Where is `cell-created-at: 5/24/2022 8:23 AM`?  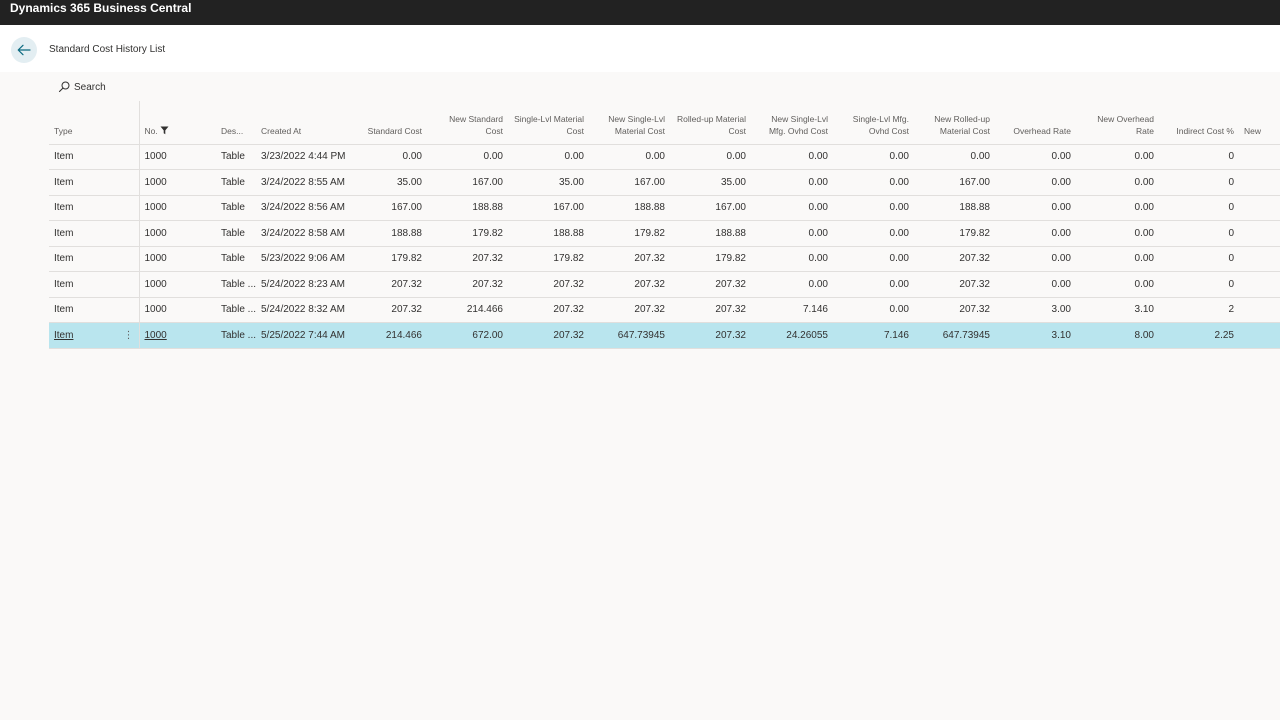
cell-created-at: 5/24/2022 8:23 AM is located at coordinates (306, 284).